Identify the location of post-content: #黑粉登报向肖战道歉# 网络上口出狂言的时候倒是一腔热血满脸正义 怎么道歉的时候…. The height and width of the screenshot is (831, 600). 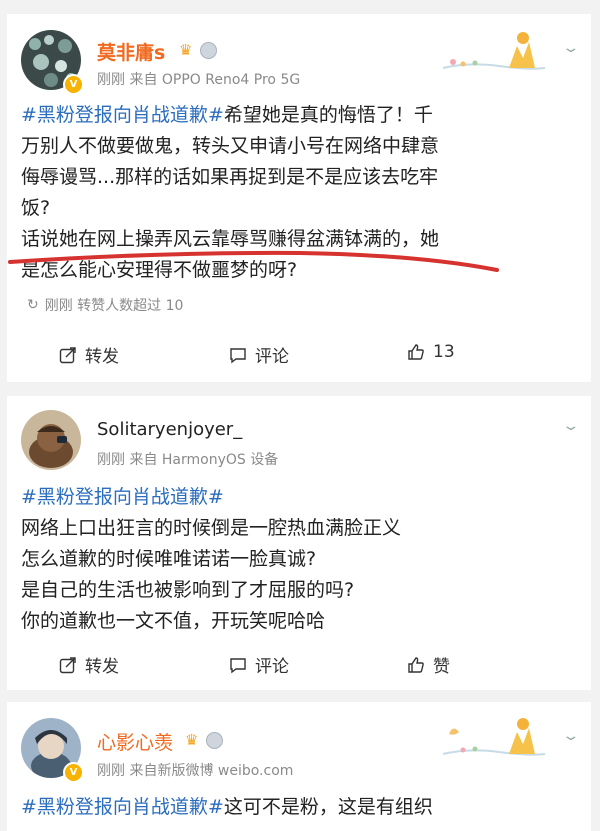
(211, 559).